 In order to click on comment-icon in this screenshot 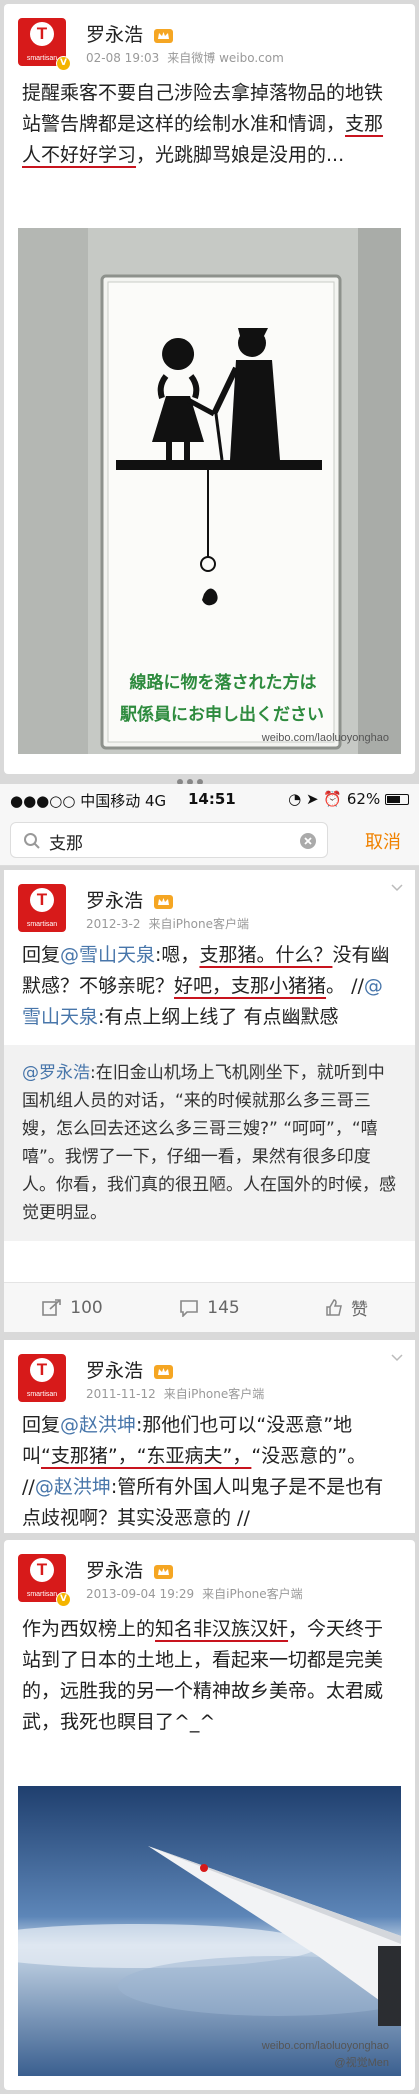, I will do `click(189, 1308)`.